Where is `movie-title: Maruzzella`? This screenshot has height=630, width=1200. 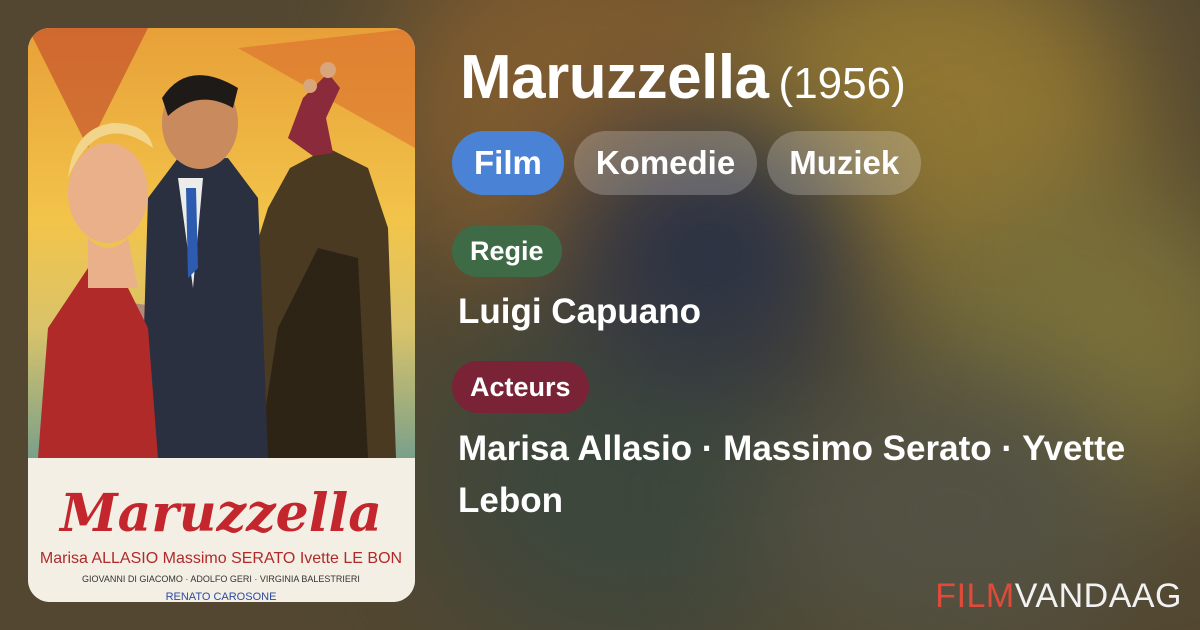
movie-title: Maruzzella is located at coordinates (614, 77).